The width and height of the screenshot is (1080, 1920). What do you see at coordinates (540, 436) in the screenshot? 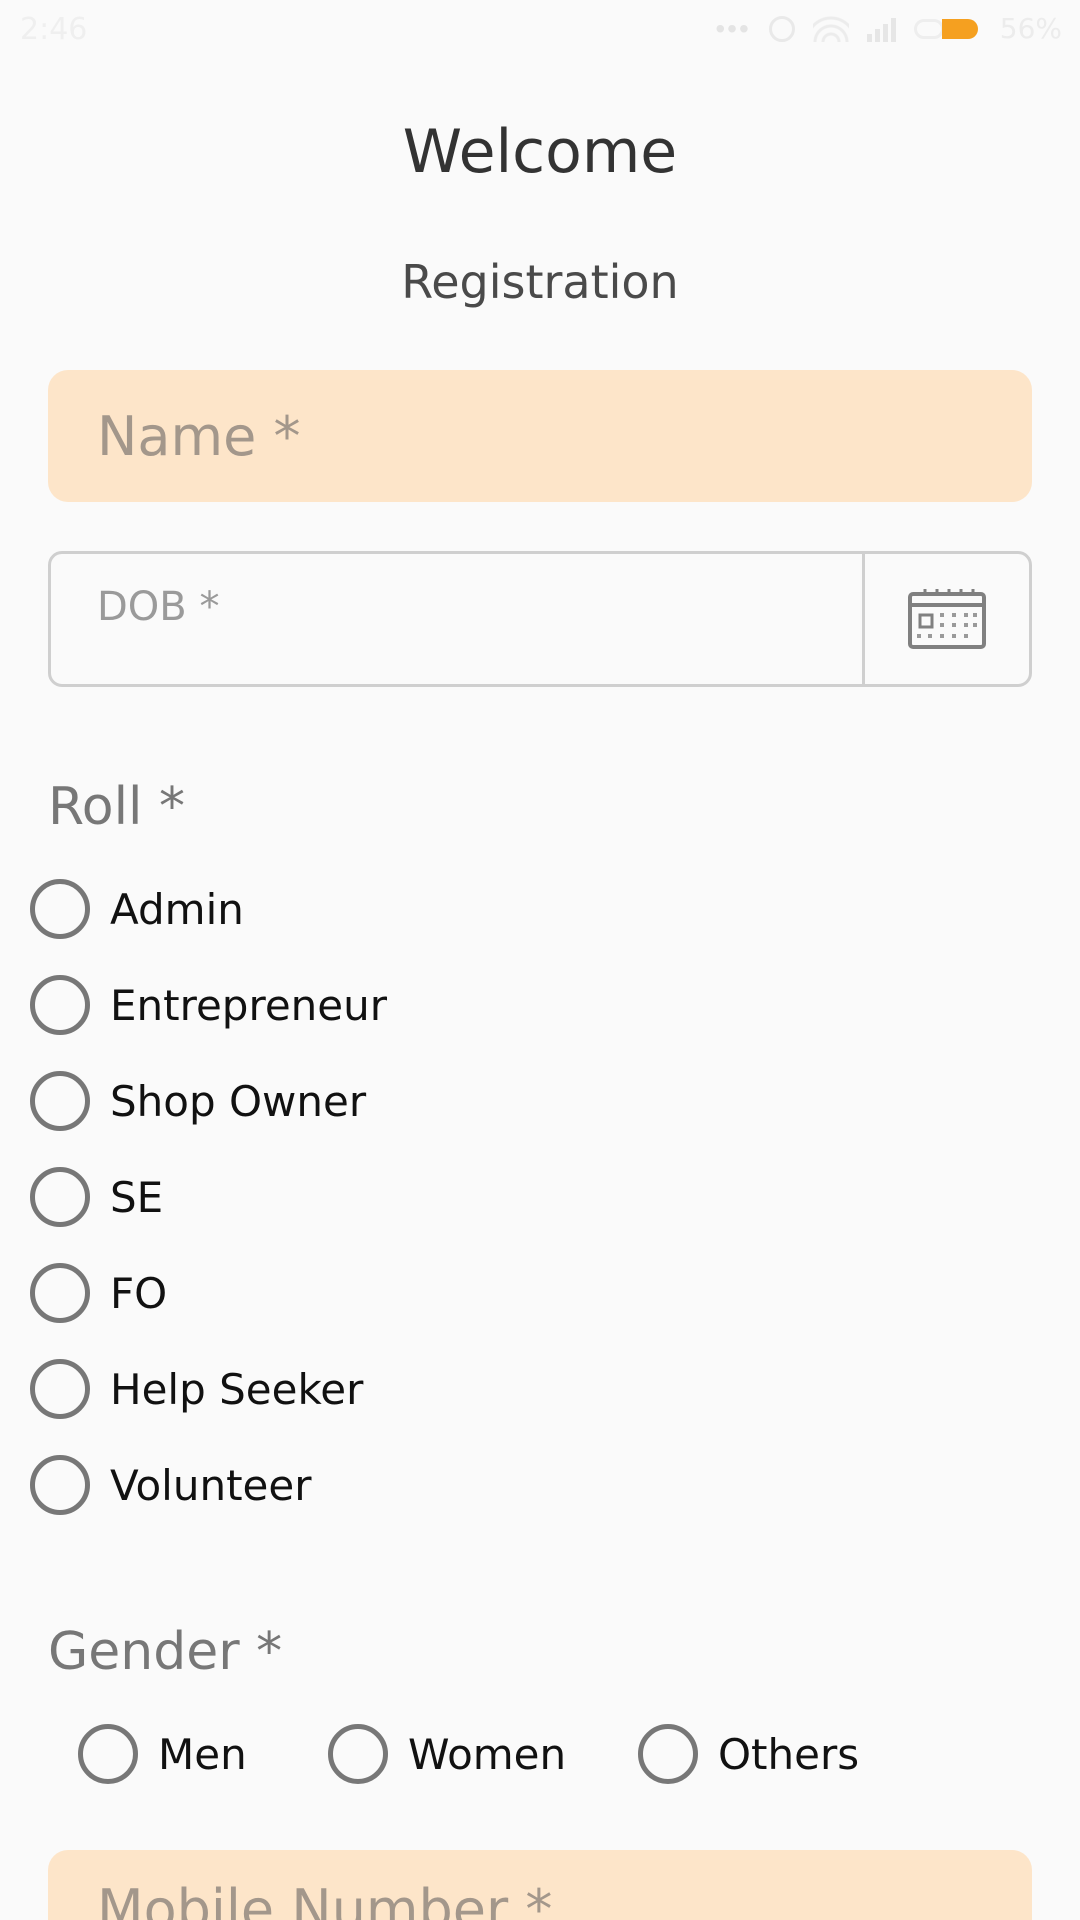
I see `name-input: Name *` at bounding box center [540, 436].